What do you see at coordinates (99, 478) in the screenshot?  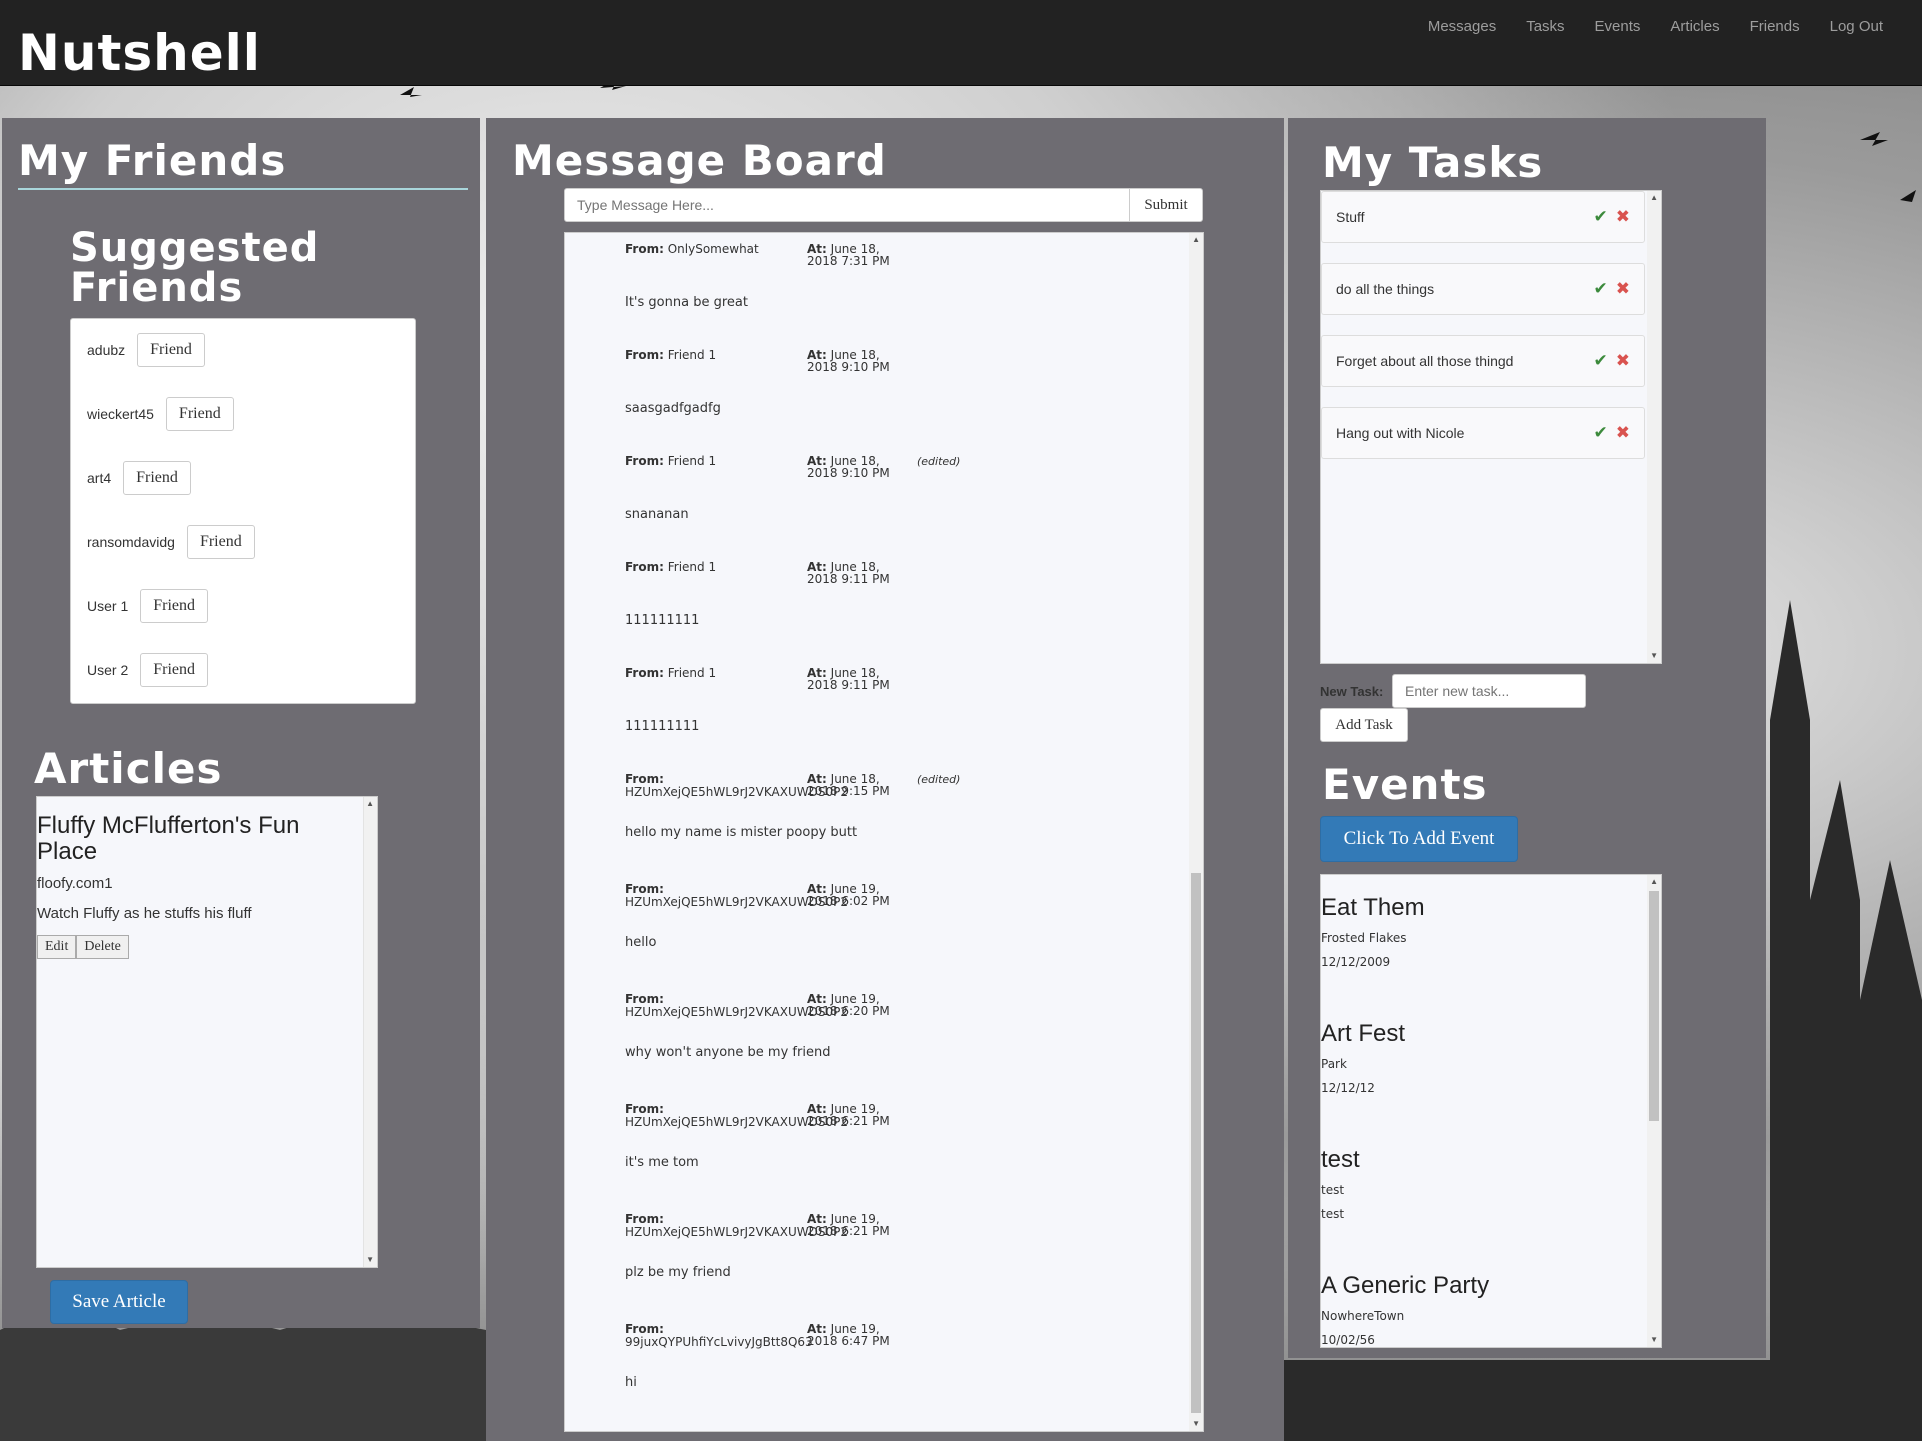 I see `friend-username: art4` at bounding box center [99, 478].